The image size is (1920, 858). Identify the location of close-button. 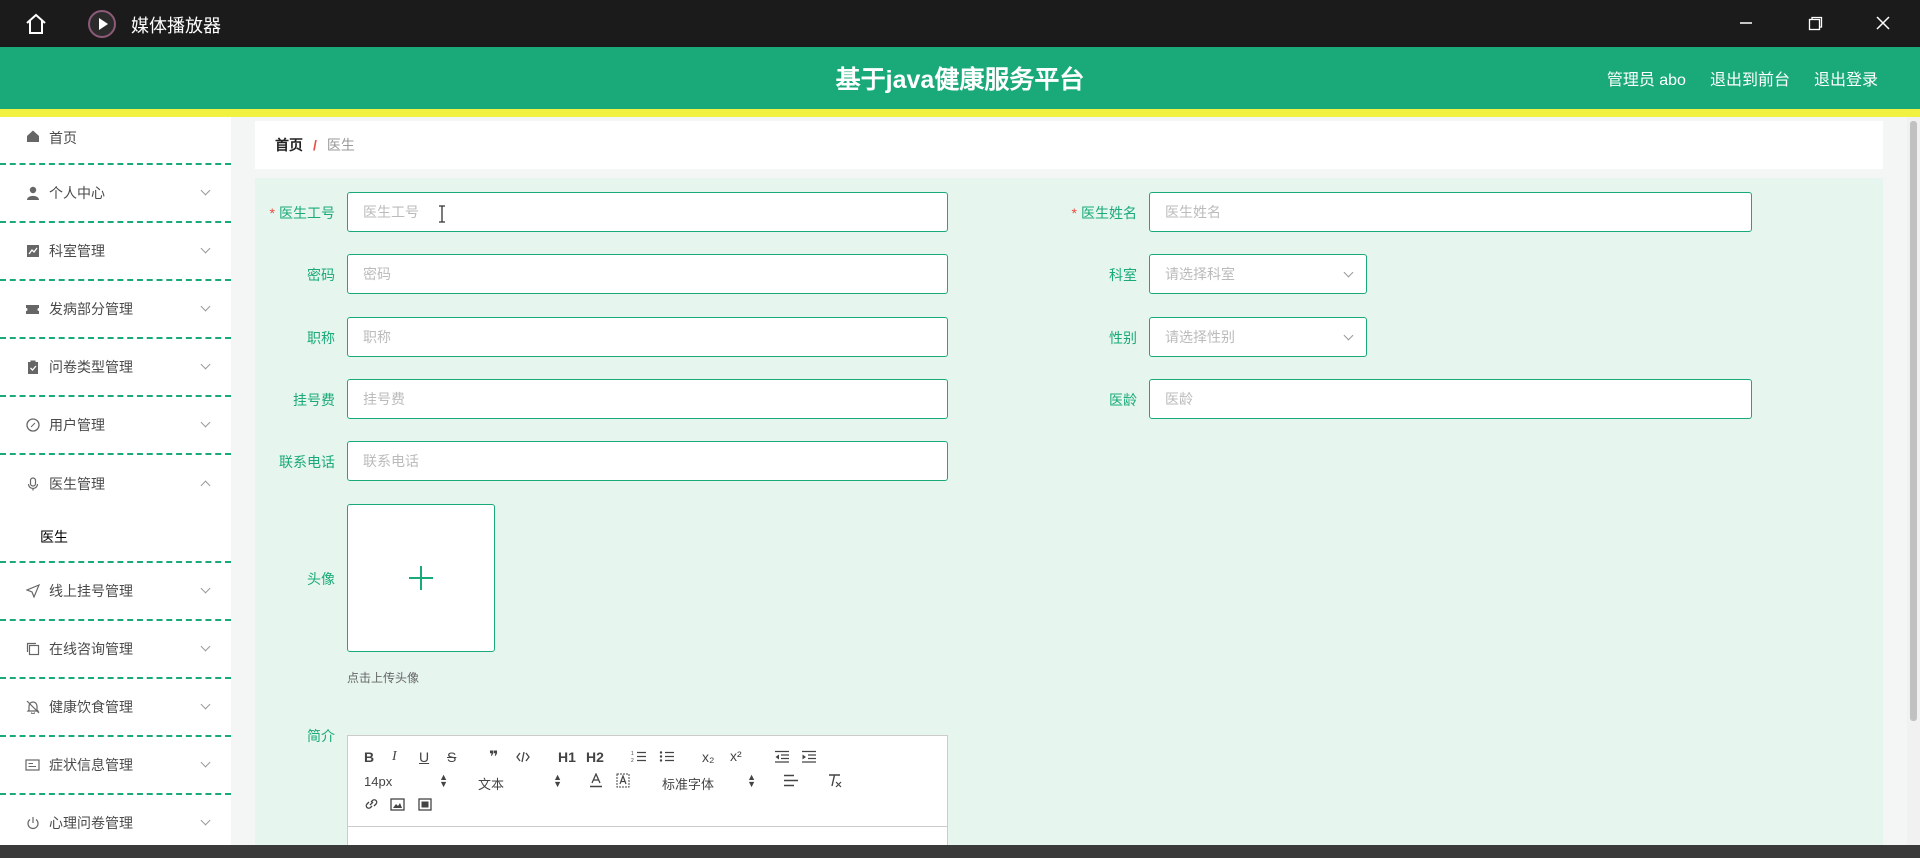
(1883, 23).